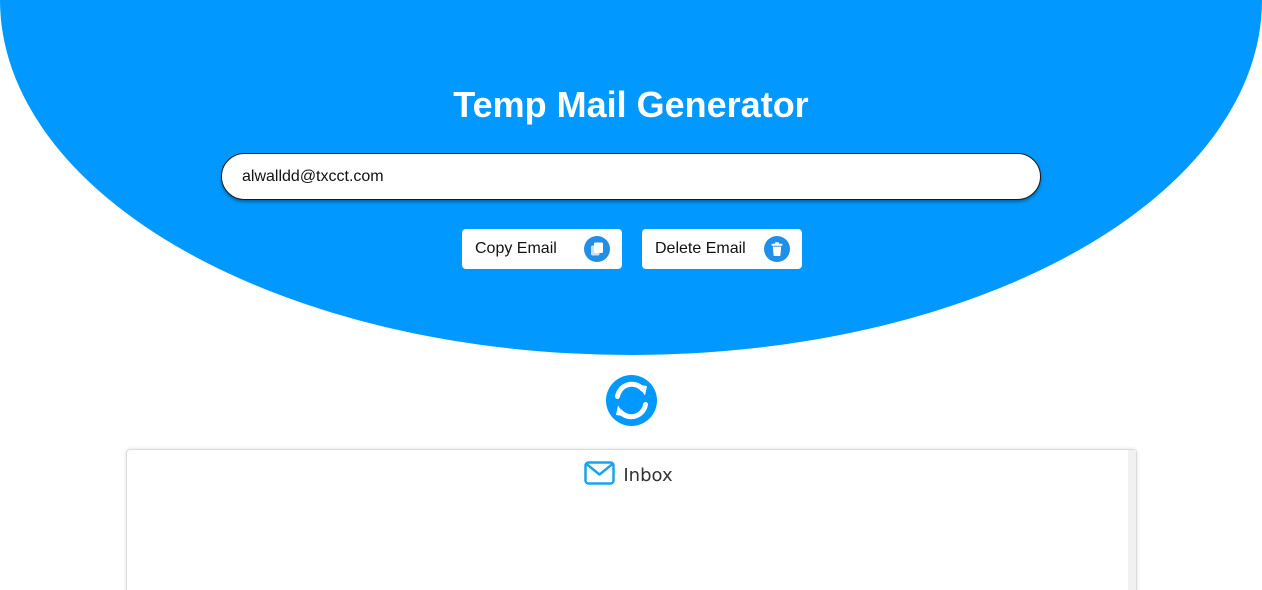  Describe the element at coordinates (631, 104) in the screenshot. I see `page-title: Temp Mail Generator` at that location.